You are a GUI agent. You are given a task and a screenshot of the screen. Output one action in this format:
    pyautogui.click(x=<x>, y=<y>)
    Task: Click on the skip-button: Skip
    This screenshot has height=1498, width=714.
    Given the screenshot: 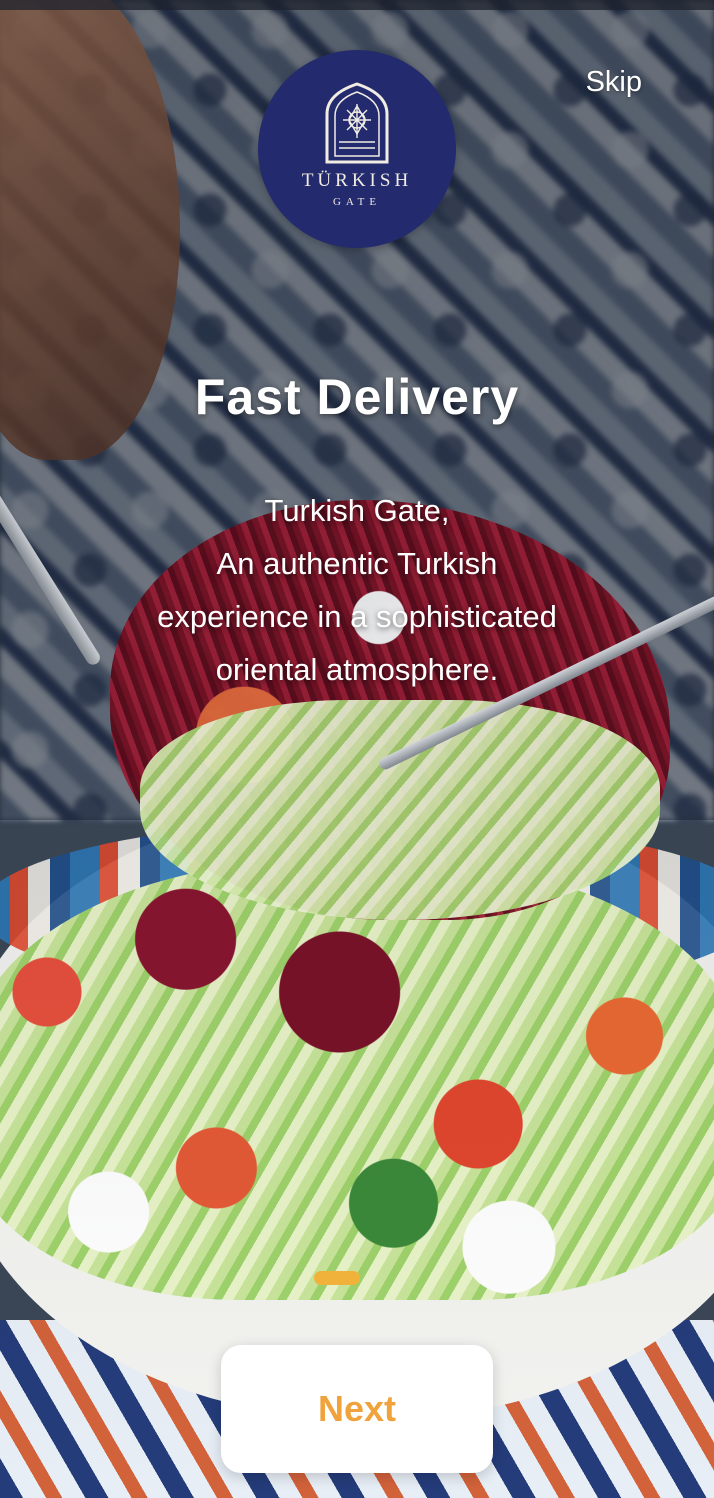 What is the action you would take?
    pyautogui.click(x=614, y=82)
    